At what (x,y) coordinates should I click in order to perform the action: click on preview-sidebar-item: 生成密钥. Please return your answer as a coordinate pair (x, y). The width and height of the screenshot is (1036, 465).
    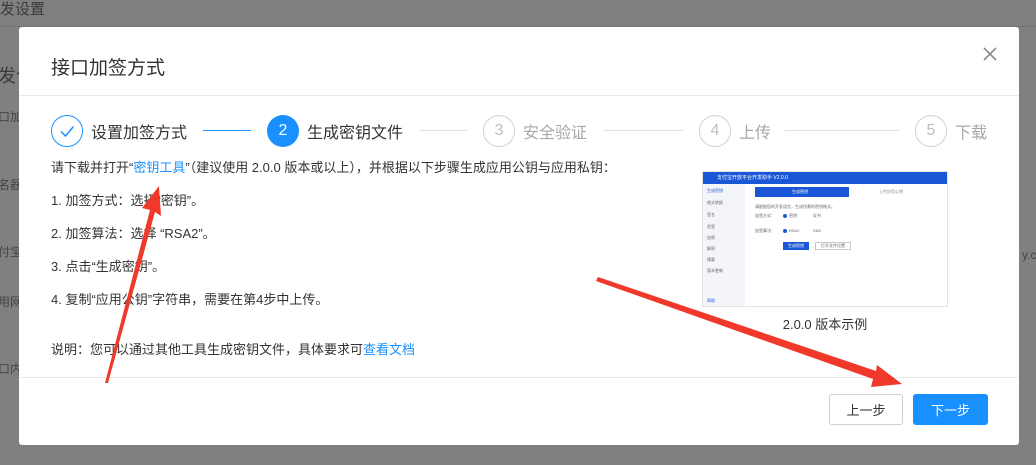
    Looking at the image, I should click on (715, 190).